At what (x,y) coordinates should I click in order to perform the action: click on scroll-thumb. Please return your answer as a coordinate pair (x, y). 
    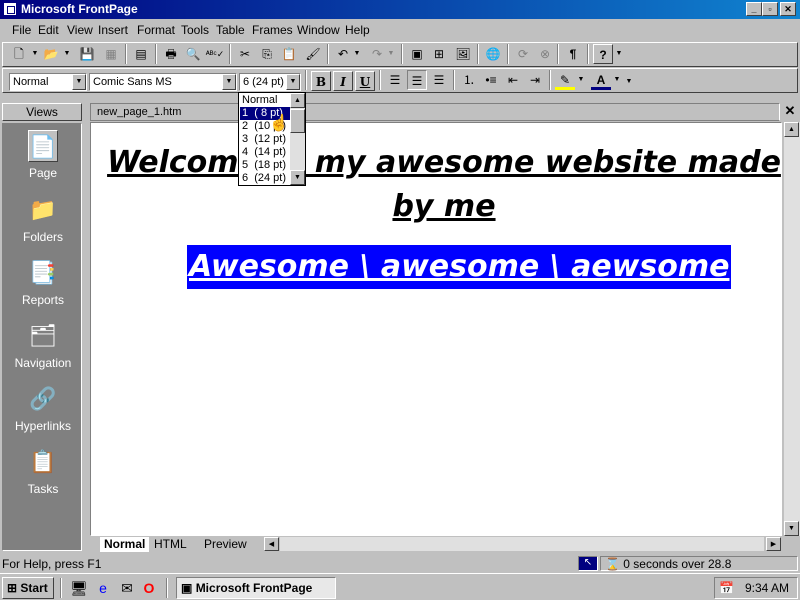
    Looking at the image, I should click on (297, 121).